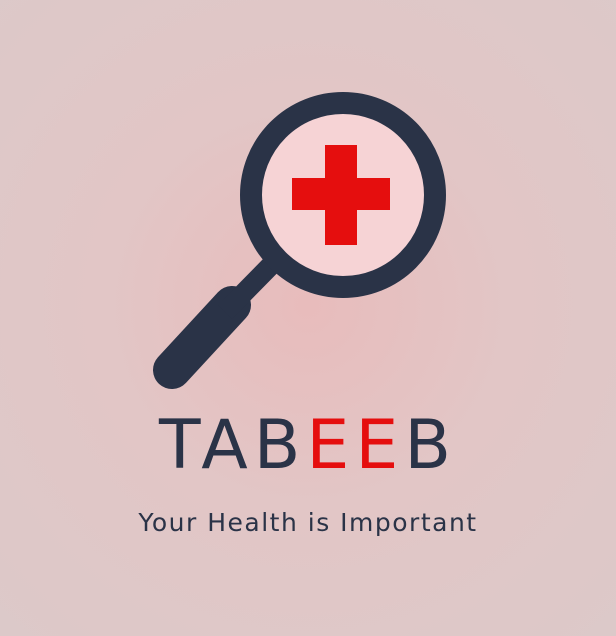 The height and width of the screenshot is (636, 616). Describe the element at coordinates (341, 194) in the screenshot. I see `medical-cross-horizontal` at that location.